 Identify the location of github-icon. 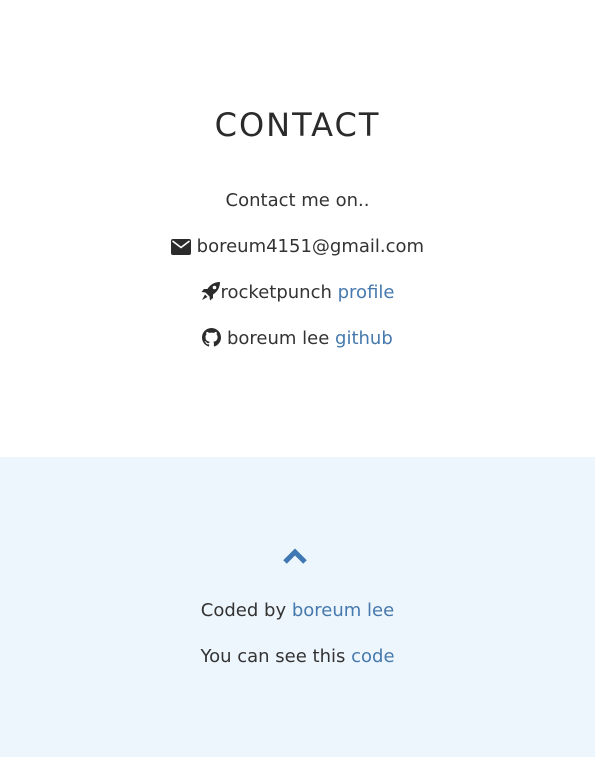
(212, 341).